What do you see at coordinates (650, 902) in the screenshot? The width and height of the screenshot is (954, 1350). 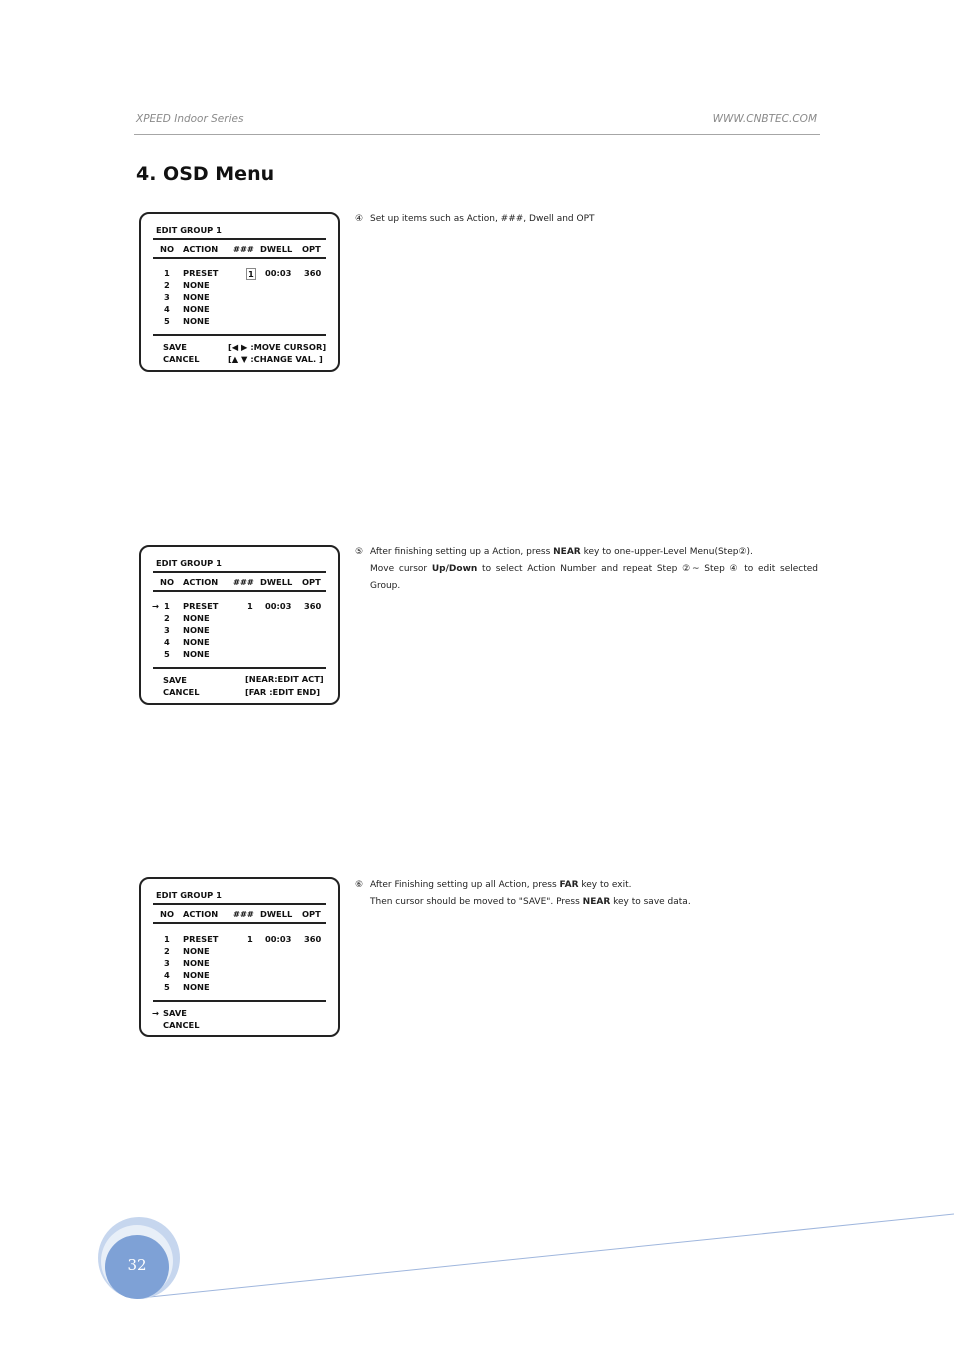 I see `step-text: key to save data.` at bounding box center [650, 902].